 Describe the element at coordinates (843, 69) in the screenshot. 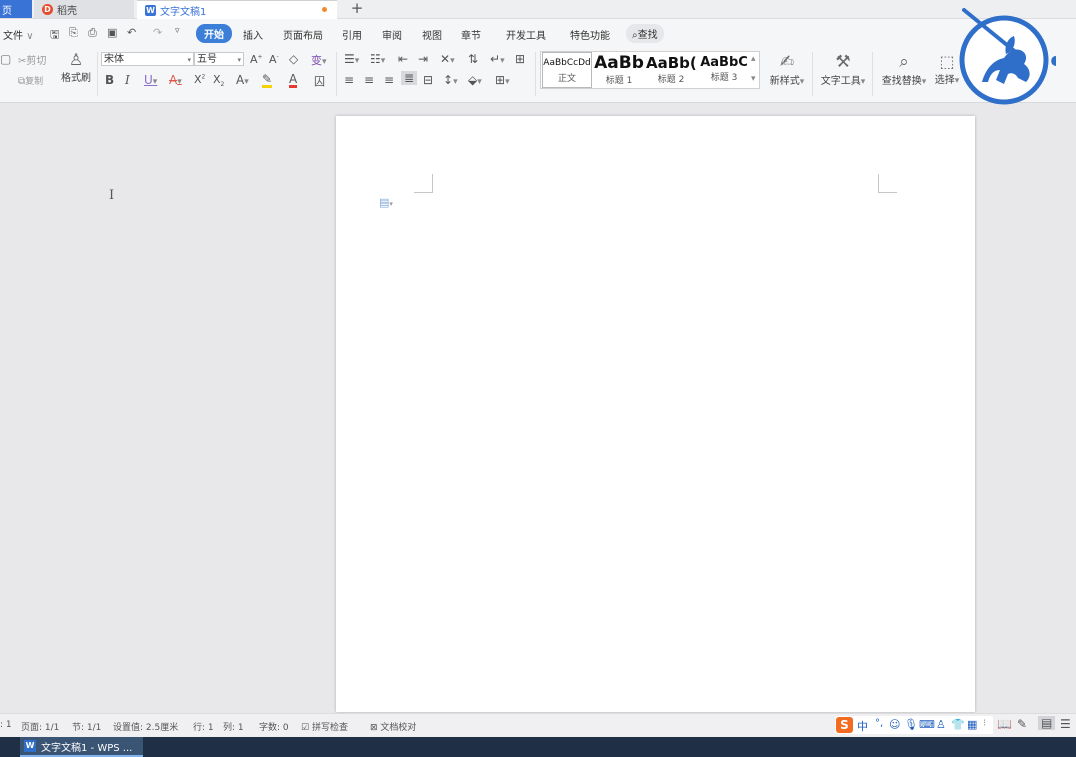

I see `text-tools-button: ⚒ 文字工具▾` at that location.